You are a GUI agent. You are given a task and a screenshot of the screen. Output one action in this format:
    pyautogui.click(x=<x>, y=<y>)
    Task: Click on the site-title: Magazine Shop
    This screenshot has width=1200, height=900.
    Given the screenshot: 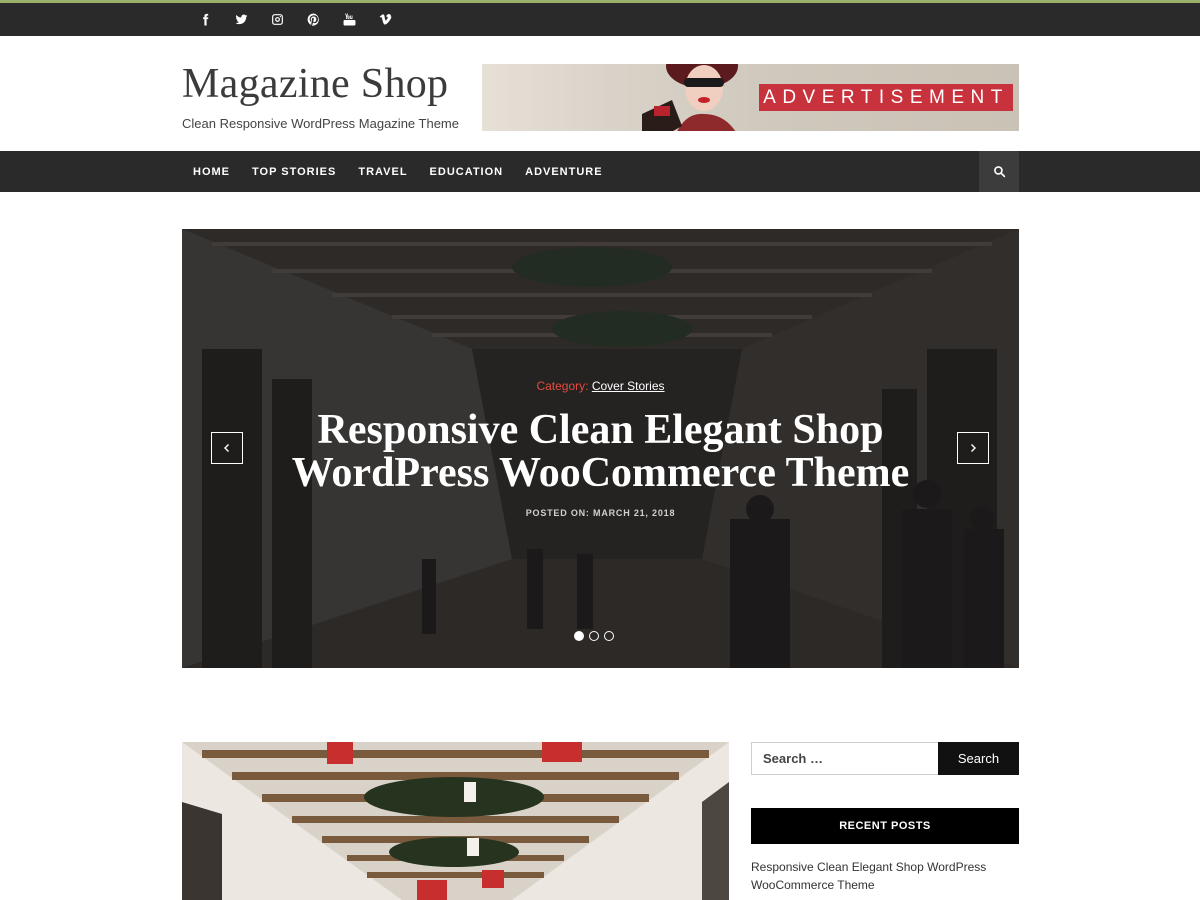 What is the action you would take?
    pyautogui.click(x=315, y=84)
    